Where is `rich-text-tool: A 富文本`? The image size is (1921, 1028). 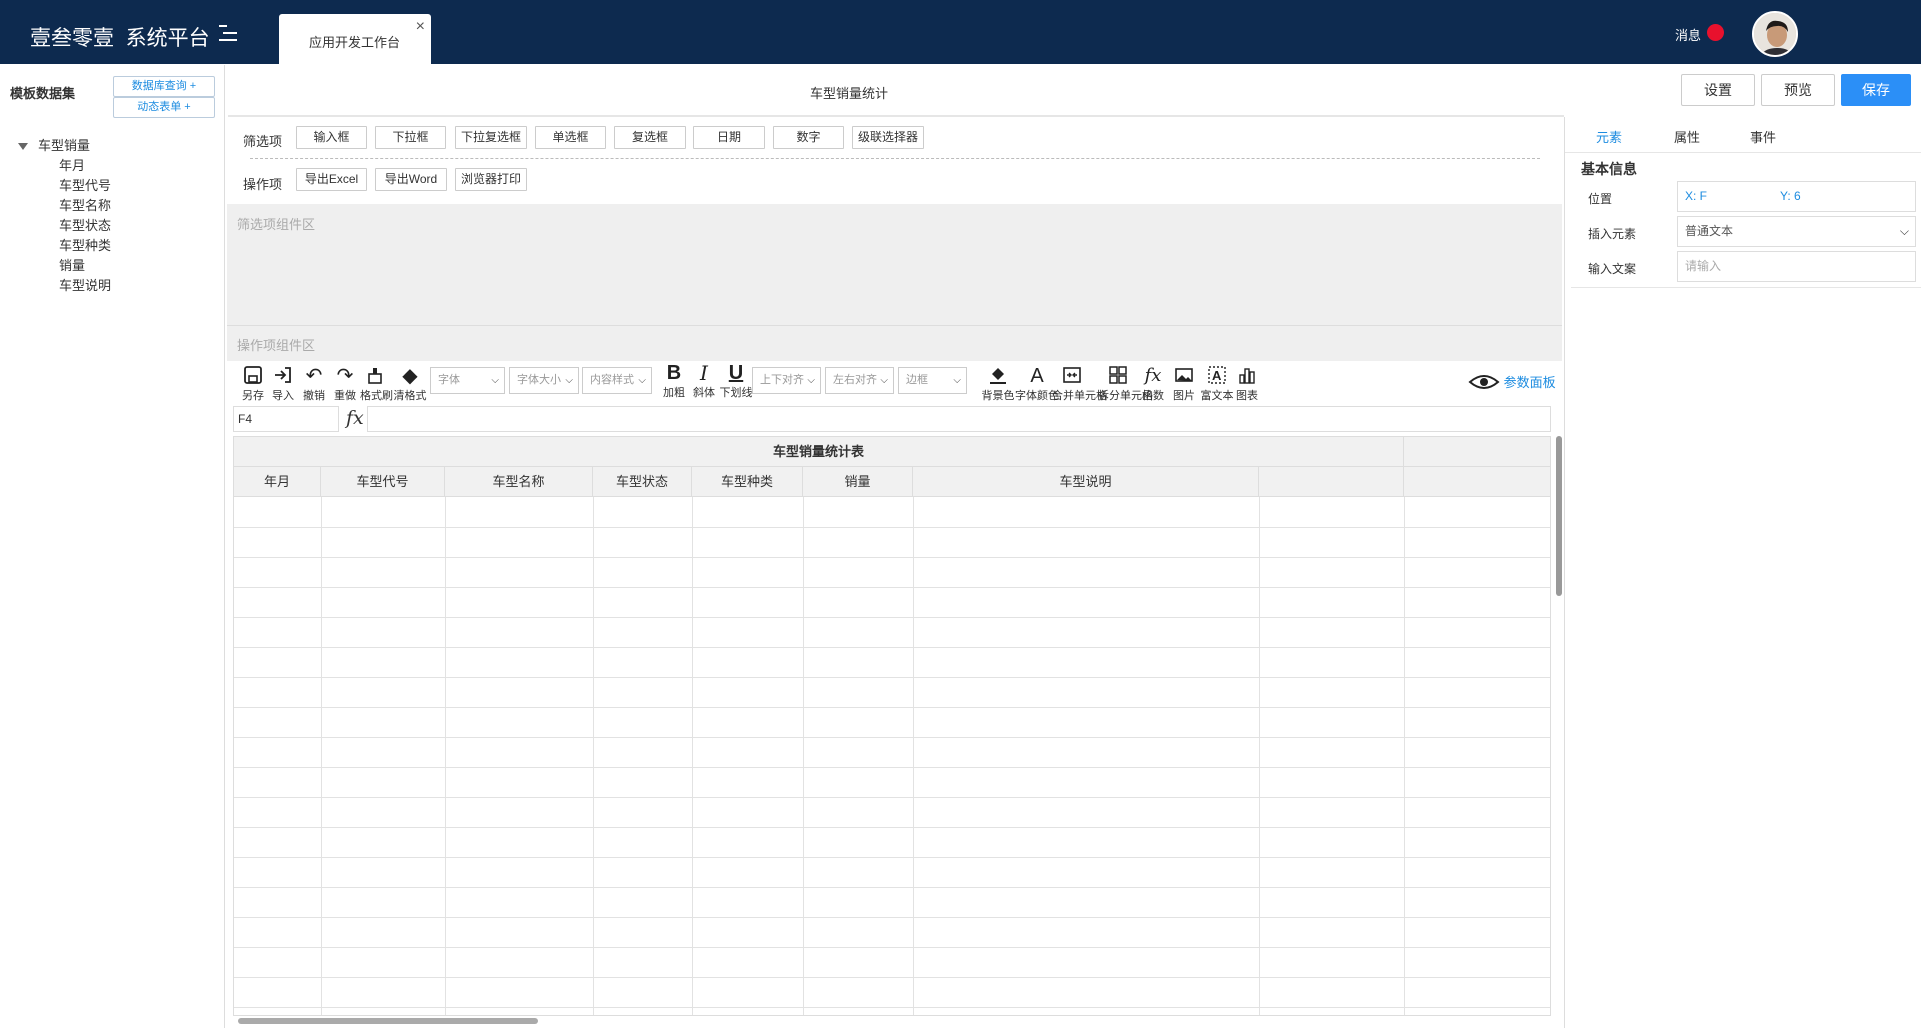
rich-text-tool: A 富文本 is located at coordinates (1217, 384).